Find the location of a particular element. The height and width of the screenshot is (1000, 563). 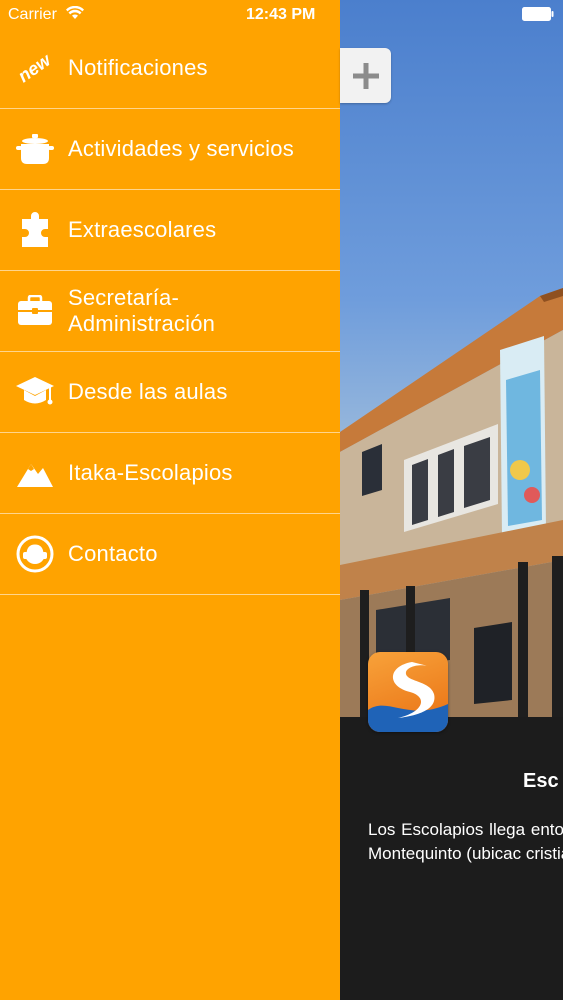

menu-item-contacto: Contacto is located at coordinates (170, 554).